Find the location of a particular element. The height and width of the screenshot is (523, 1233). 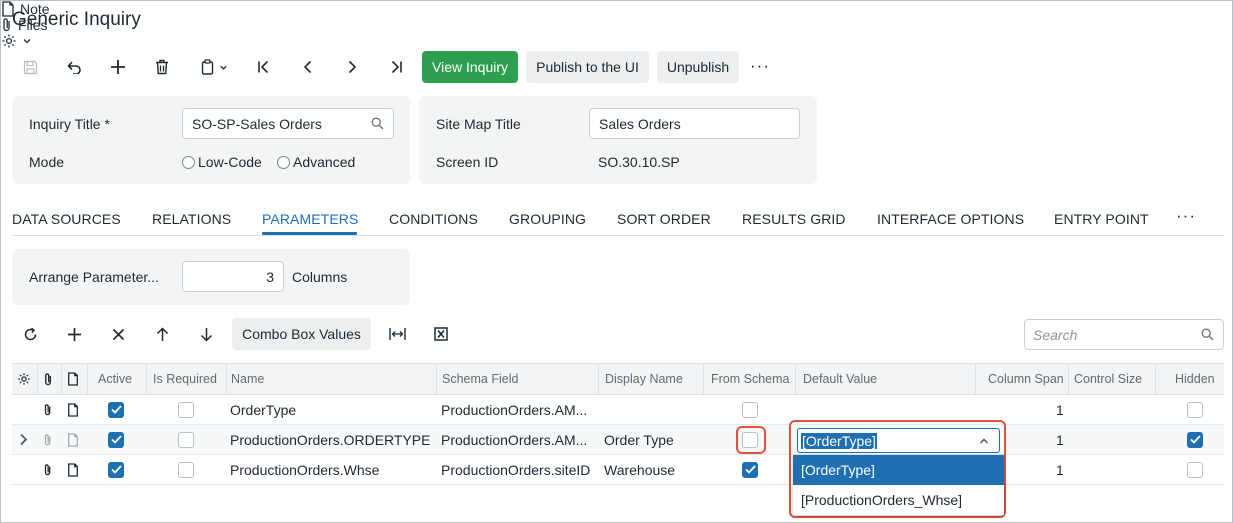

table-row: OrderType ProductionOrders.AM... 1 is located at coordinates (618, 410).